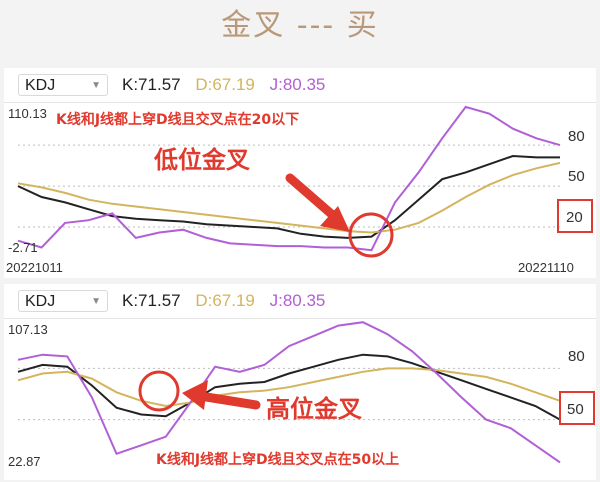 The image size is (600, 482). I want to click on date-end: 20221110, so click(546, 267).